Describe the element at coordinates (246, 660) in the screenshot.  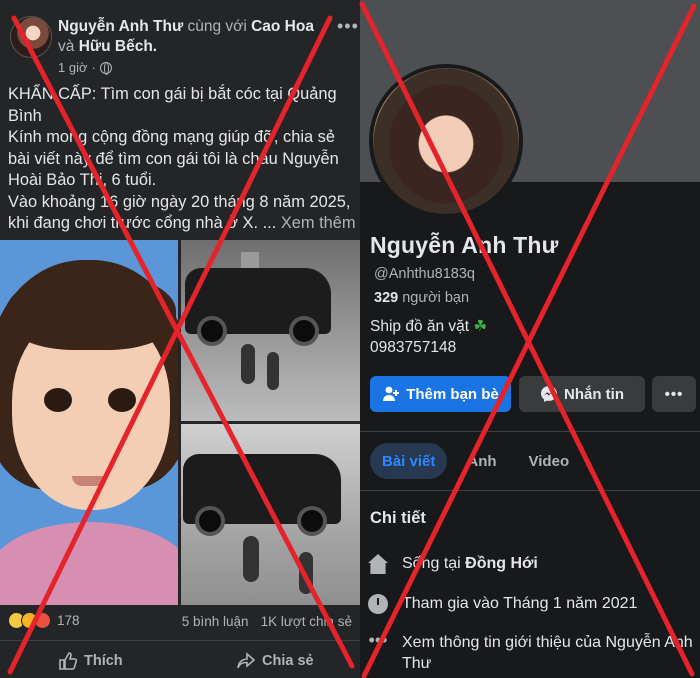
I see `share-arrow-icon` at that location.